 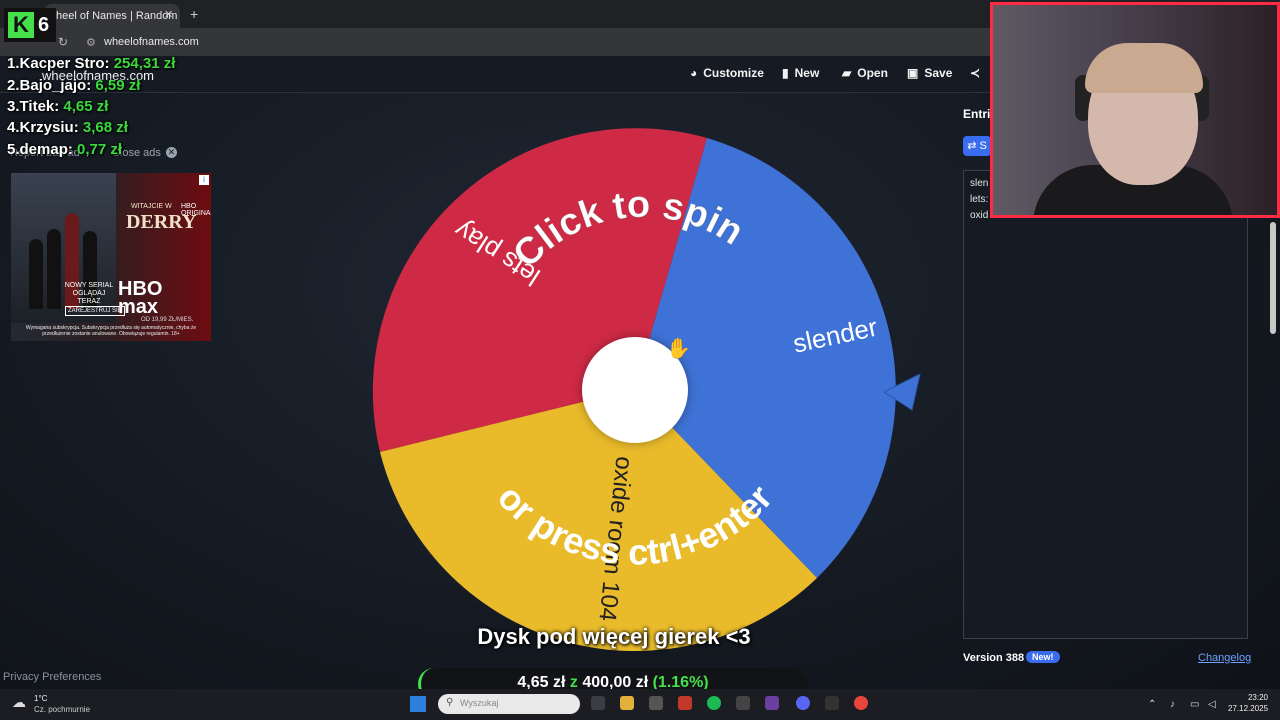 What do you see at coordinates (13, 63) in the screenshot?
I see `rank: 1.` at bounding box center [13, 63].